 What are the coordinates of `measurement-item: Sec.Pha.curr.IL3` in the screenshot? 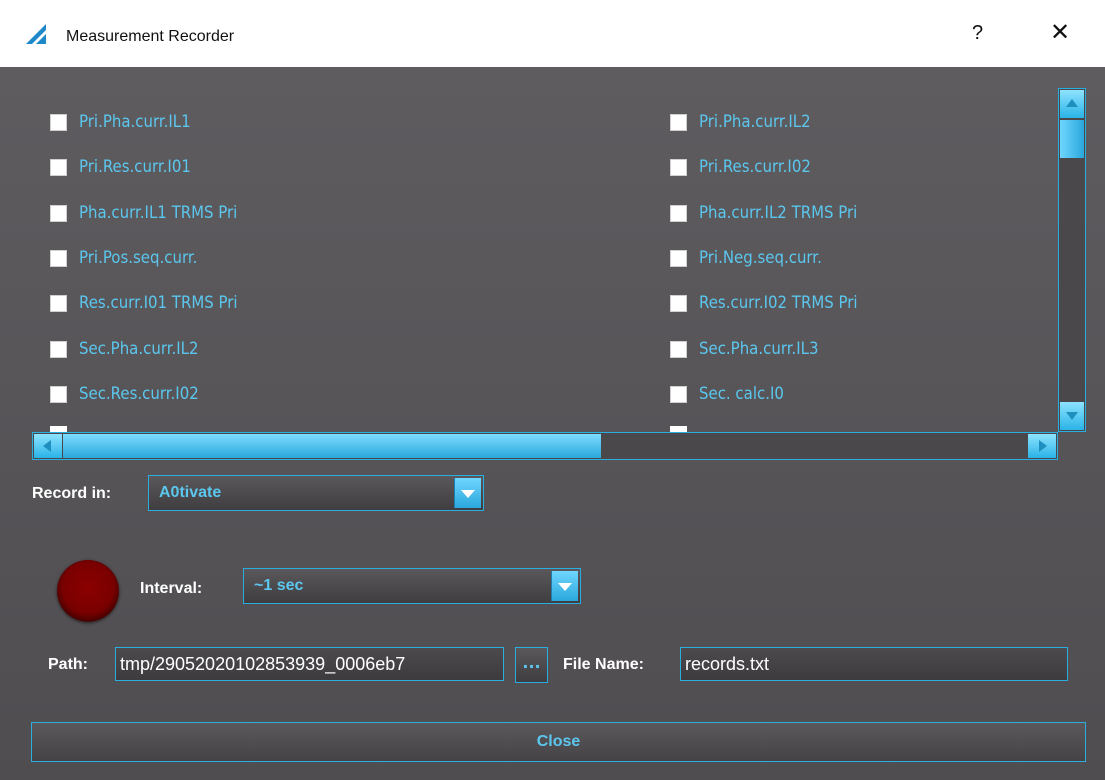 It's located at (752, 349).